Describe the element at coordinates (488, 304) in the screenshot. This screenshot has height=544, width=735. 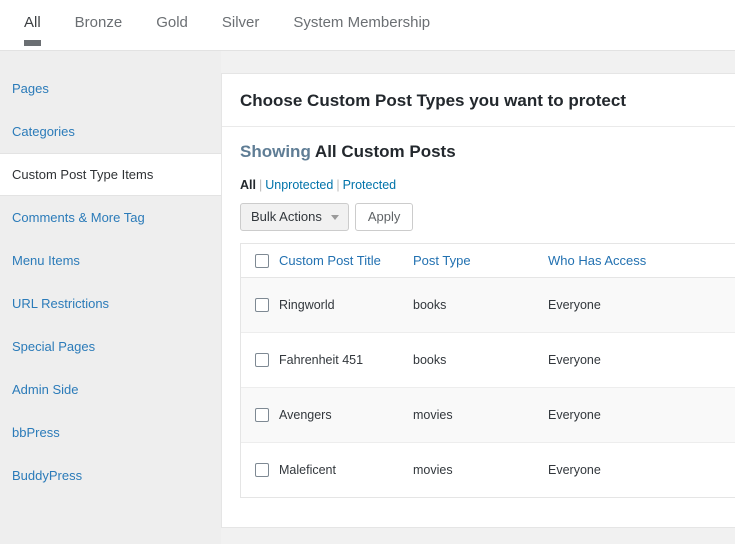
I see `table-row: Ringworld books Everyone` at that location.